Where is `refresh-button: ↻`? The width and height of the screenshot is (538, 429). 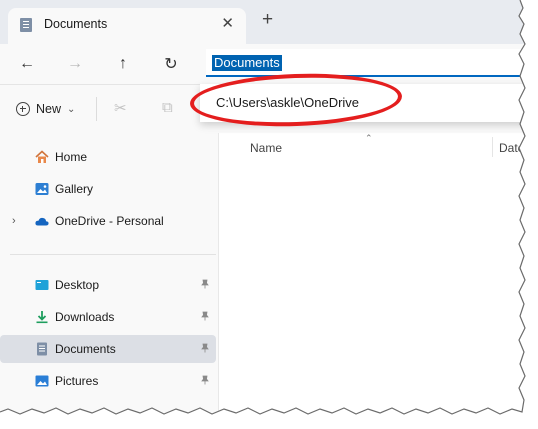
refresh-button: ↻ is located at coordinates (171, 64).